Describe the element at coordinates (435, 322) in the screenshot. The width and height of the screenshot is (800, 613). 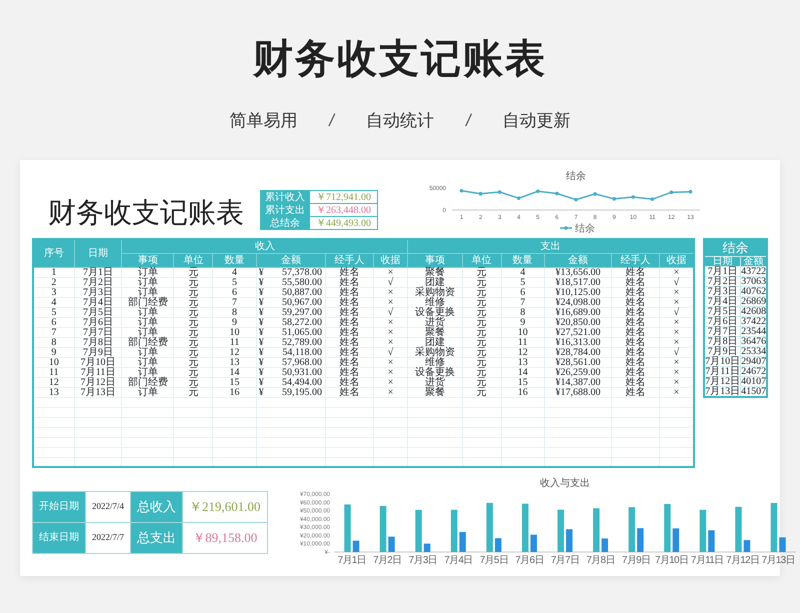
I see `table-cell: 进货` at that location.